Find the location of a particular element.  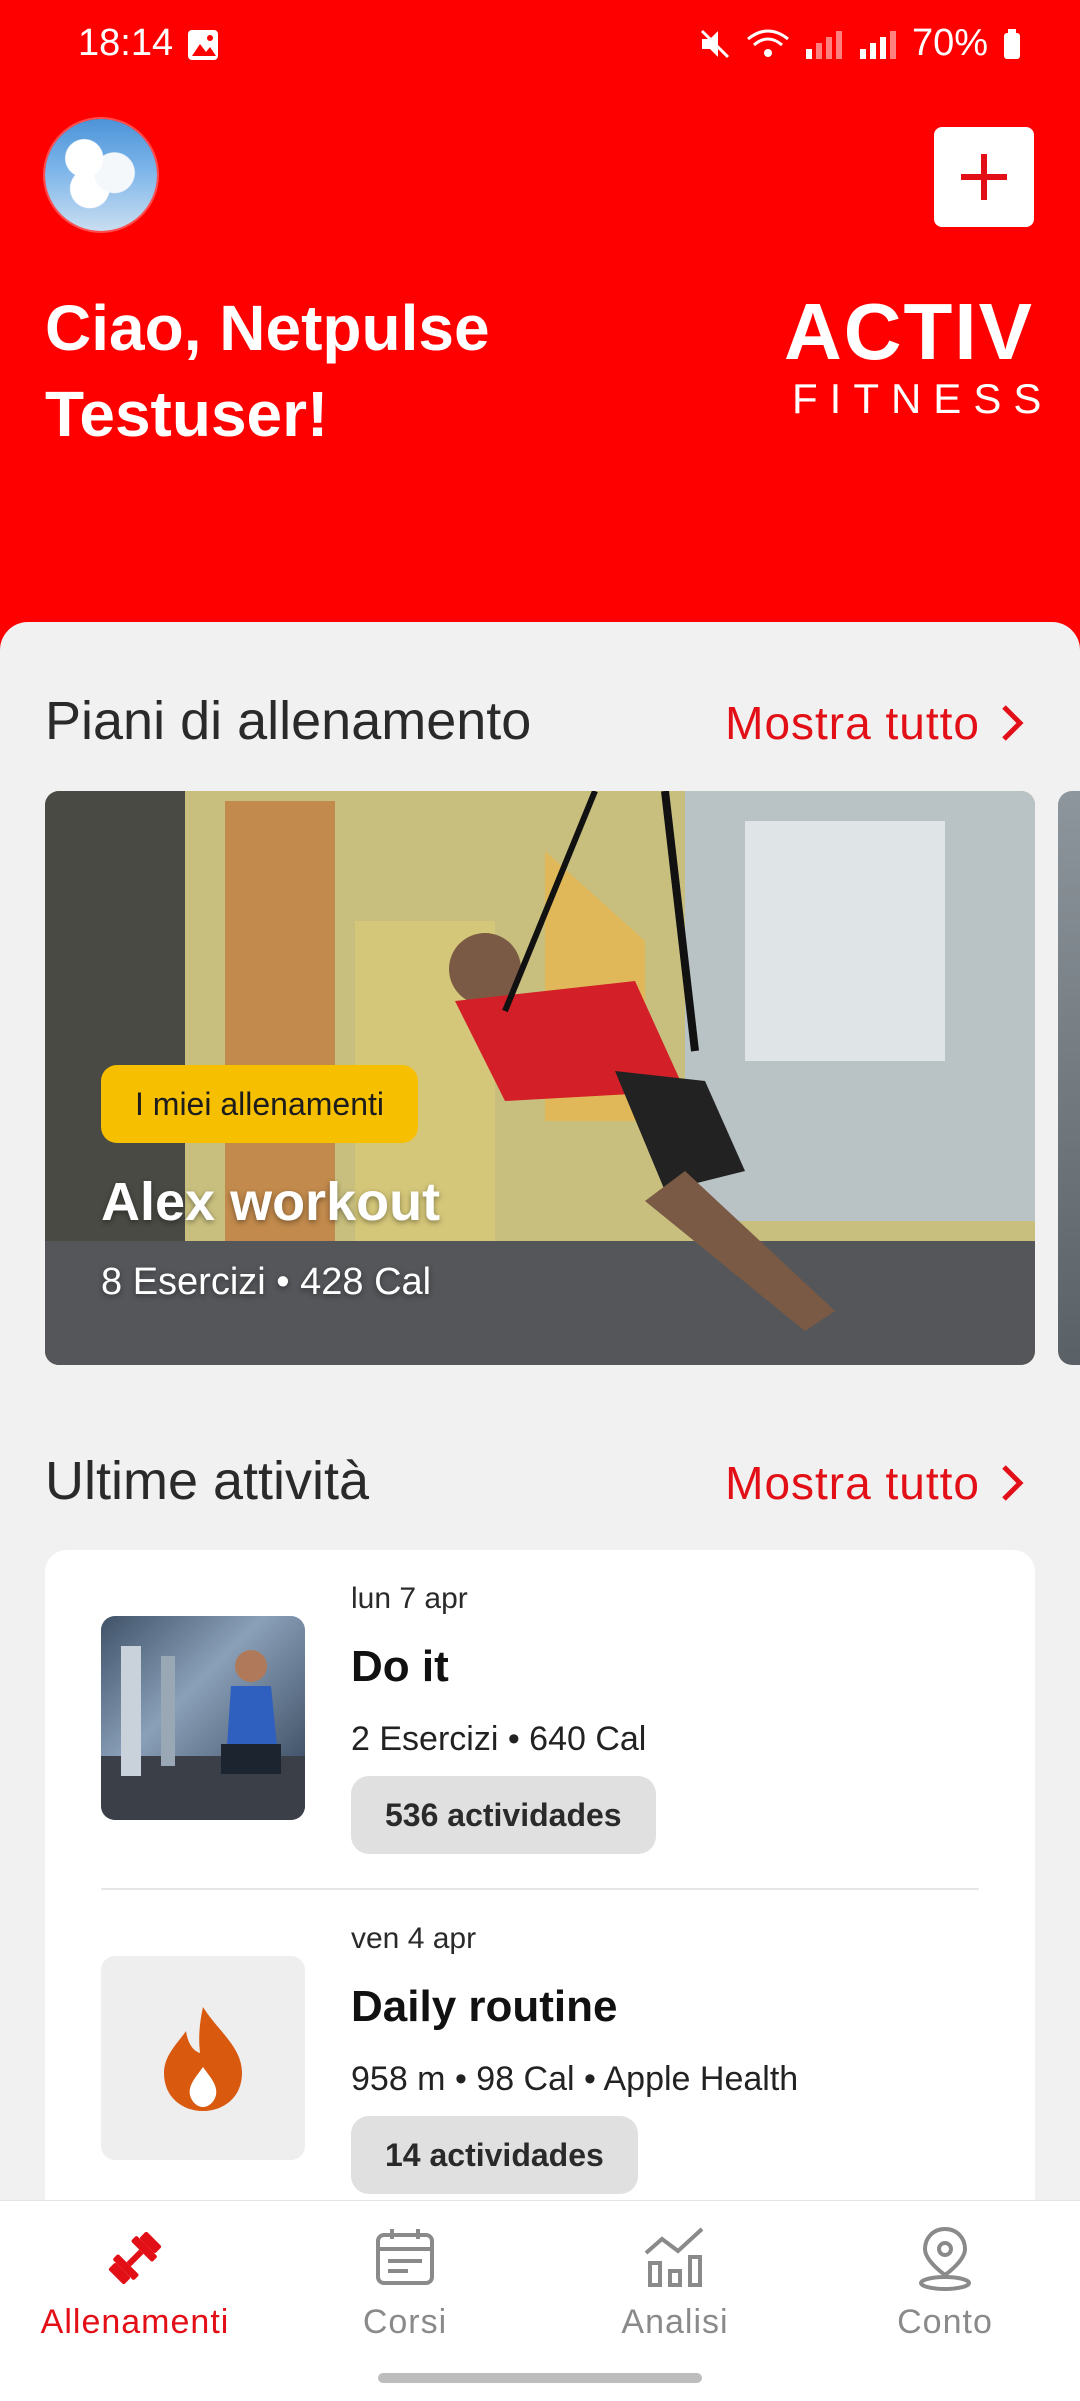

gym-photo is located at coordinates (203, 1718).